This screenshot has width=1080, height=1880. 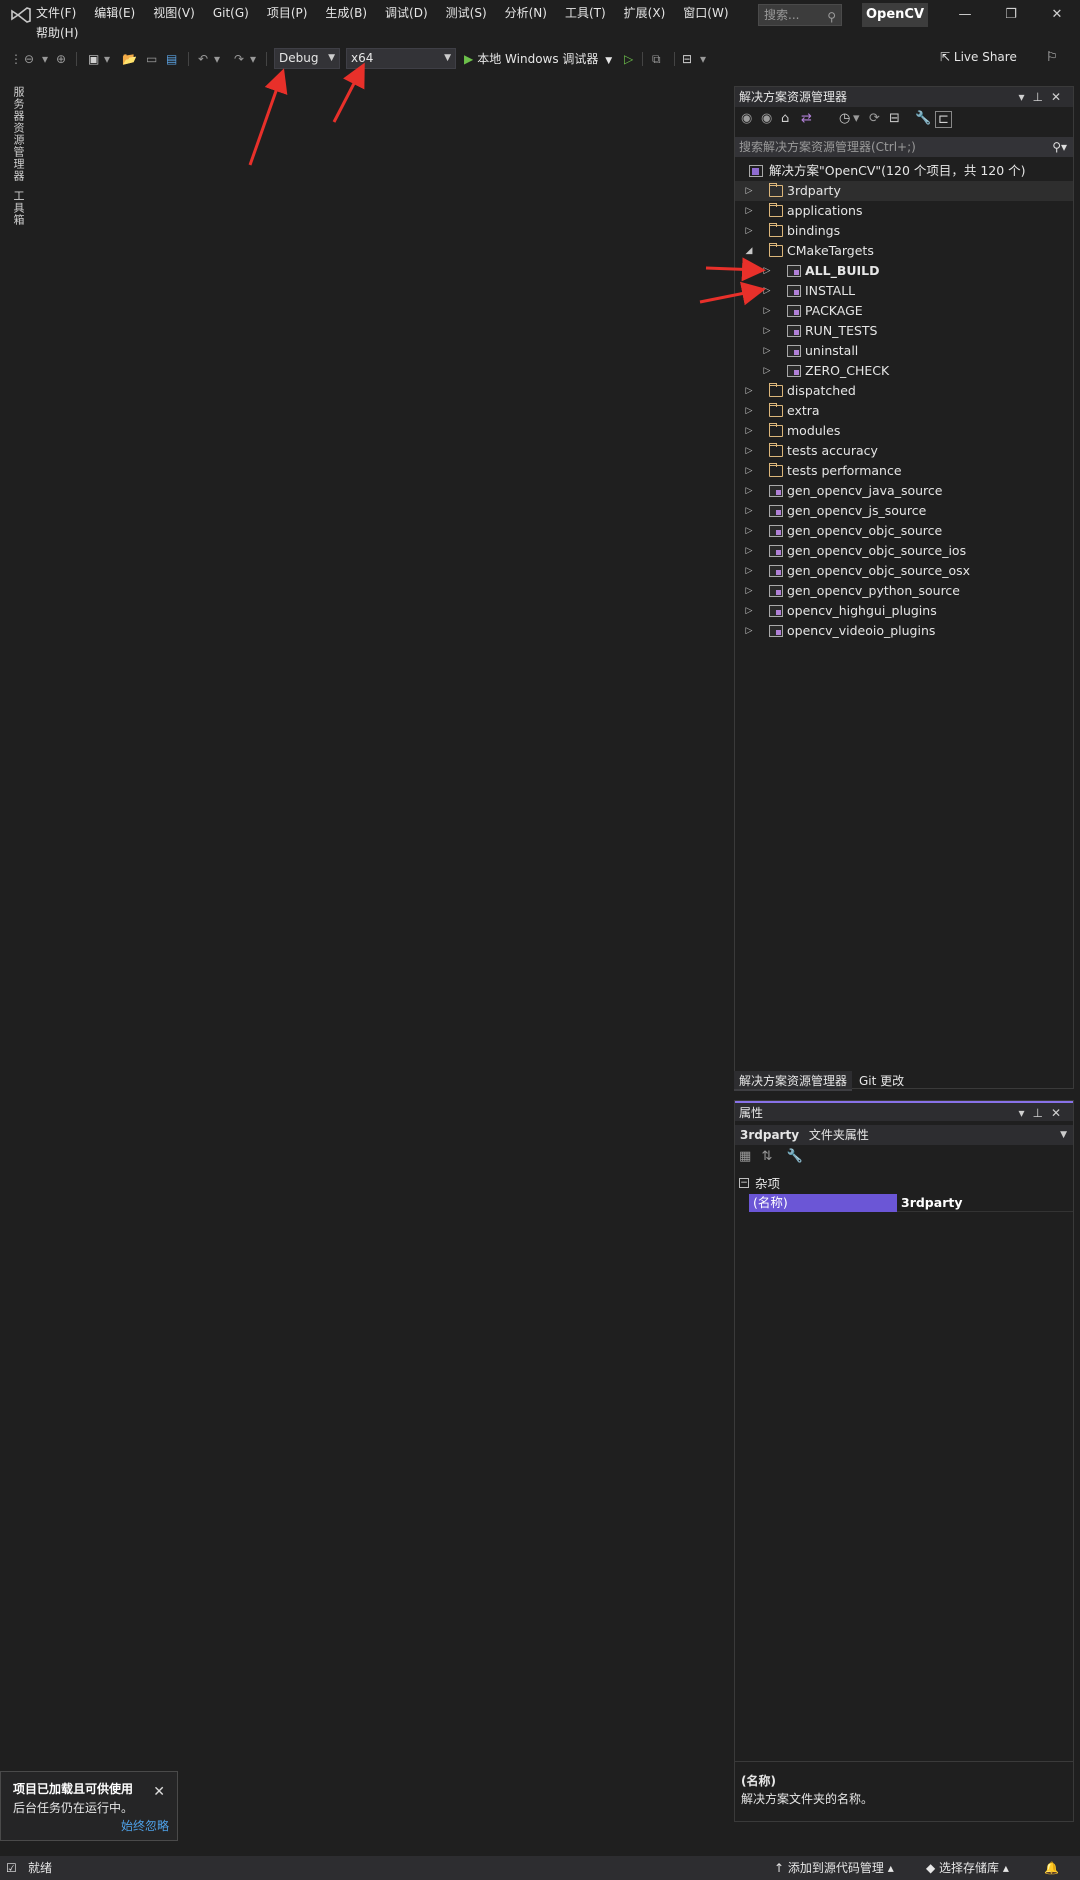 What do you see at coordinates (904, 631) in the screenshot?
I see `project-node: ▷ opencv_videoio_plugins` at bounding box center [904, 631].